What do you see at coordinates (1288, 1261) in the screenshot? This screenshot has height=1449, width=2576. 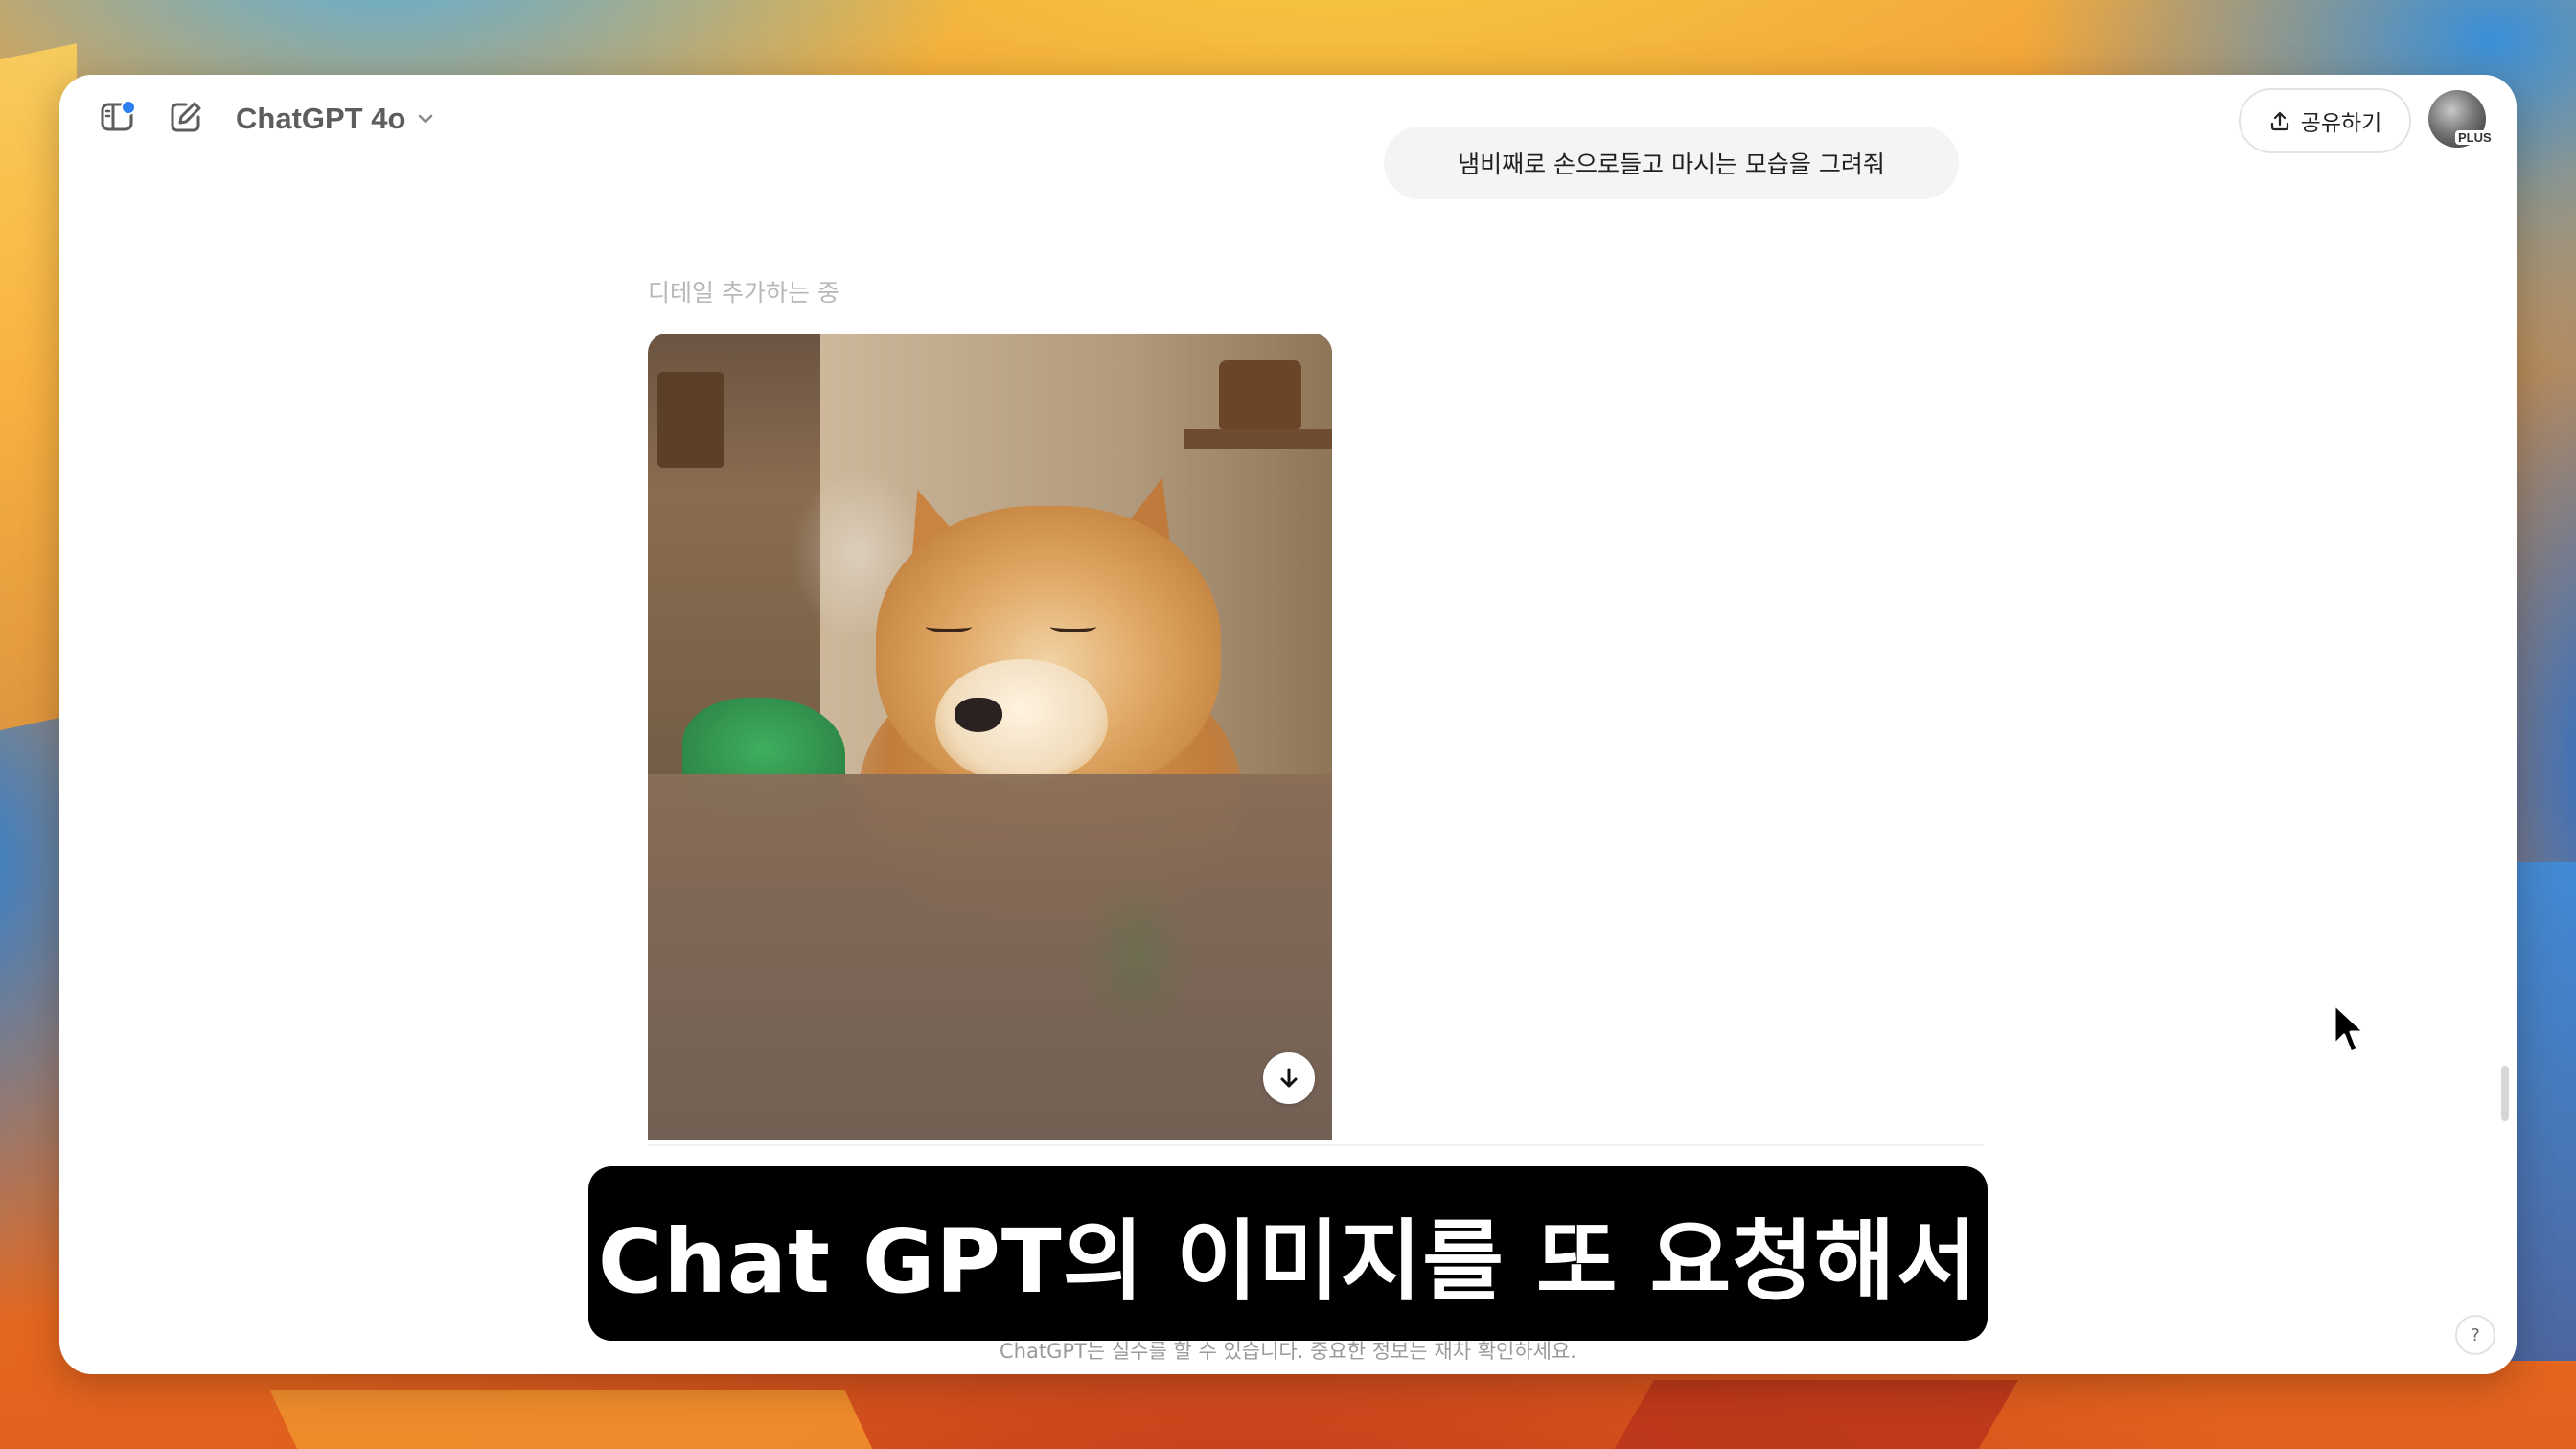 I see `subtitle-text: Chat GPT의 이미지를 또 요청해서` at bounding box center [1288, 1261].